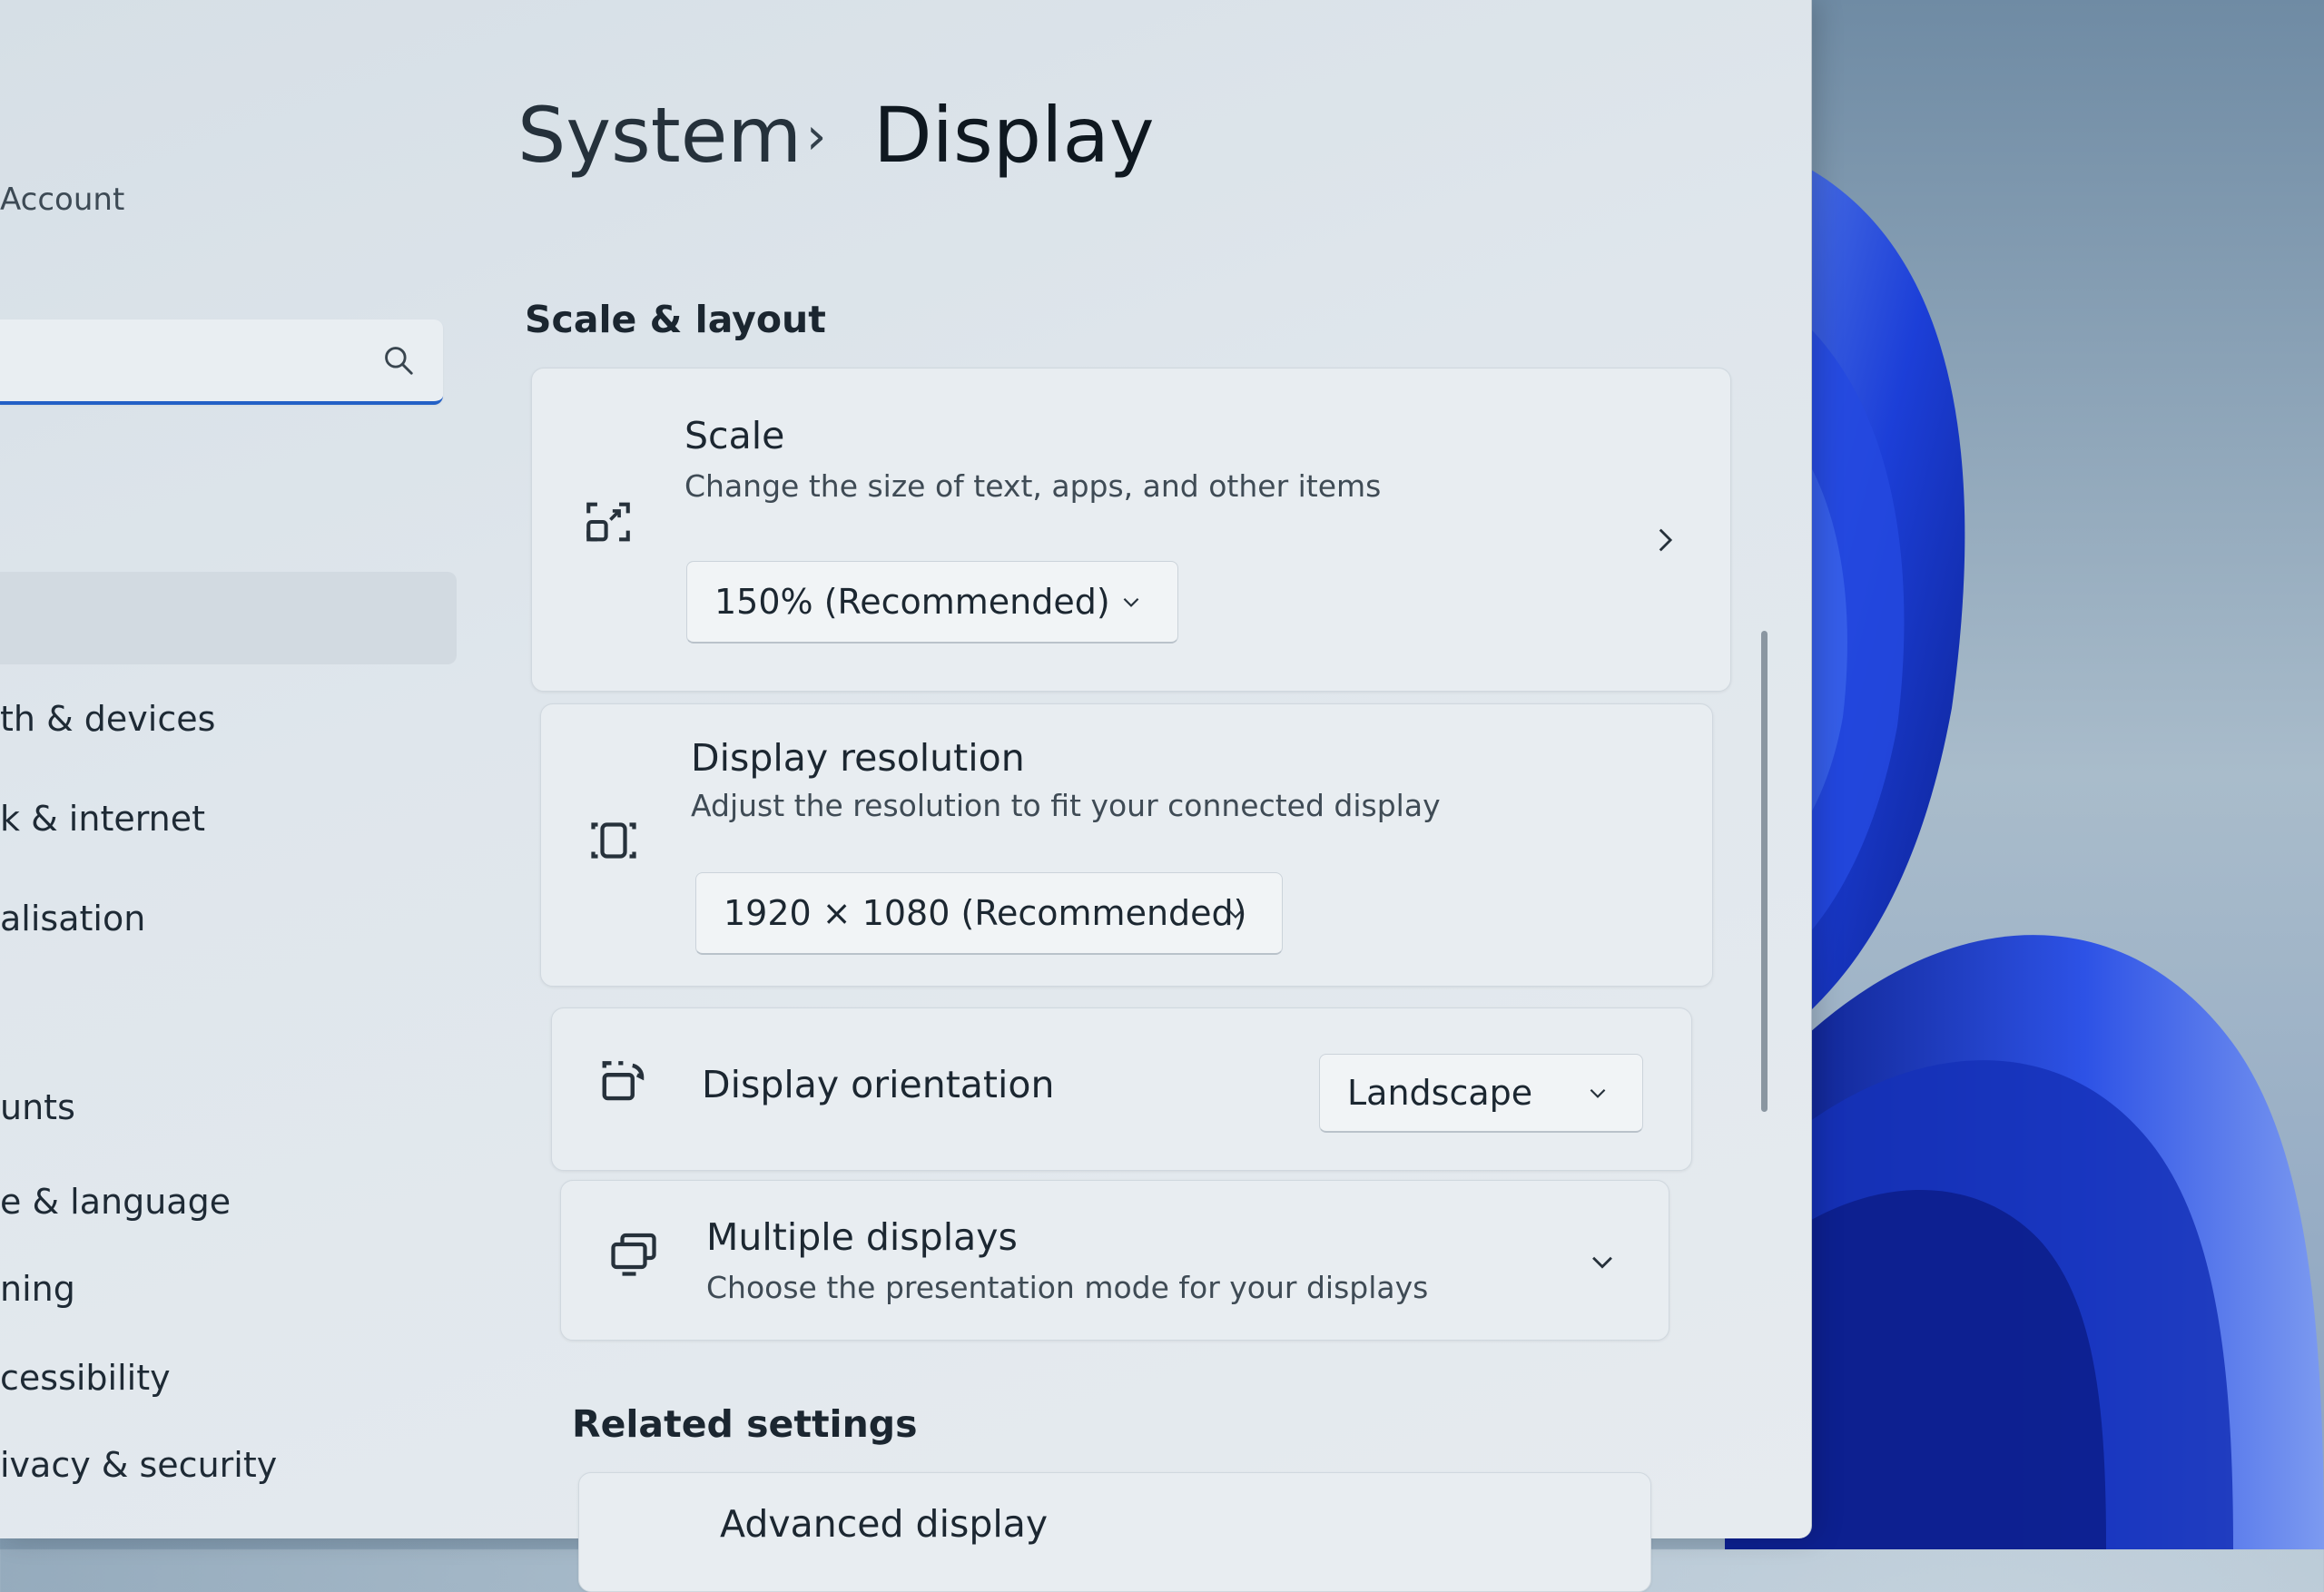  What do you see at coordinates (1440, 1093) in the screenshot?
I see `display-orientation-dropdown-value: Landscape` at bounding box center [1440, 1093].